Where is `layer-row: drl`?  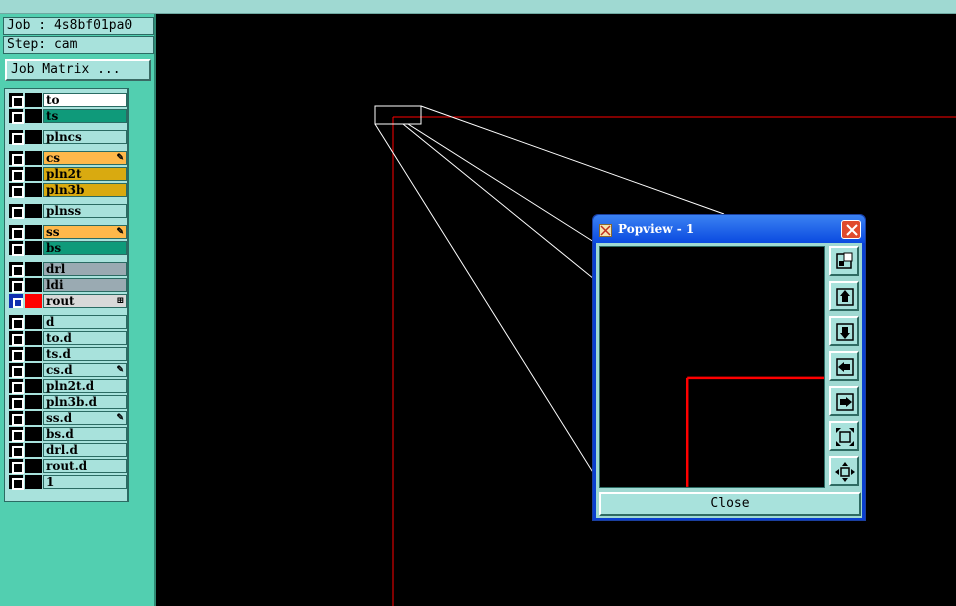 layer-row: drl is located at coordinates (67, 269).